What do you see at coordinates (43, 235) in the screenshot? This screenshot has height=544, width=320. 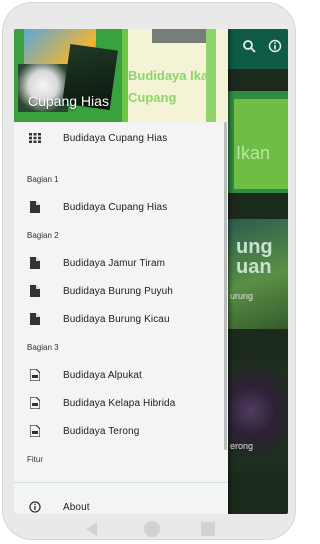 I see `section-header: Bagian 2` at bounding box center [43, 235].